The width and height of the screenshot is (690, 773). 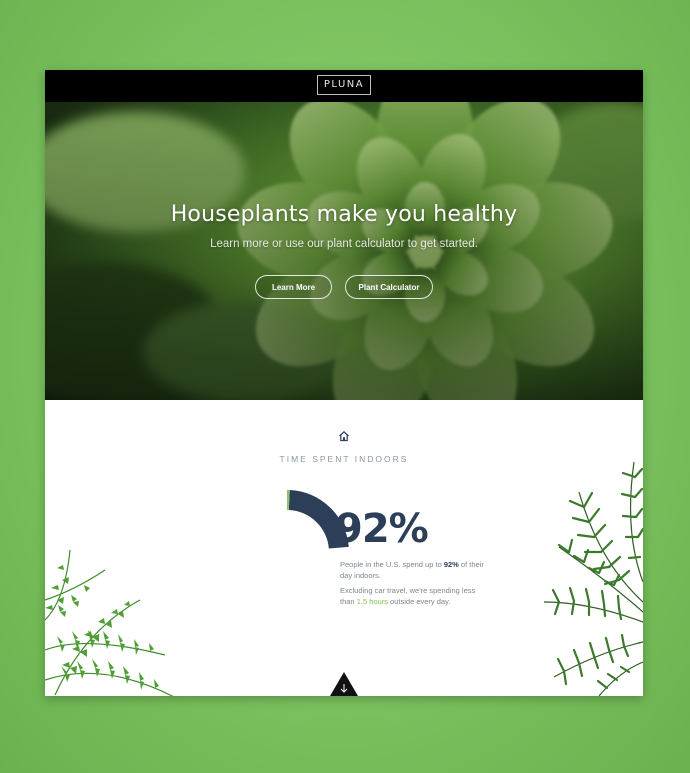 I want to click on plant-calculator-button: Plant Calculator, so click(x=389, y=287).